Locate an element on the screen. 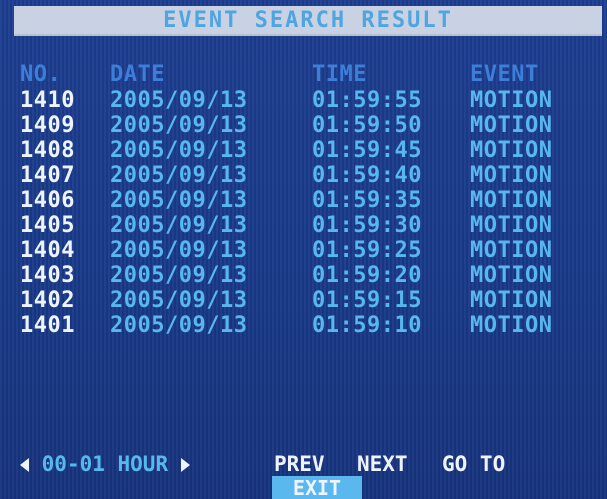  table-row: 1409 2005/09/13 01:59:50 MOTION is located at coordinates (303, 126).